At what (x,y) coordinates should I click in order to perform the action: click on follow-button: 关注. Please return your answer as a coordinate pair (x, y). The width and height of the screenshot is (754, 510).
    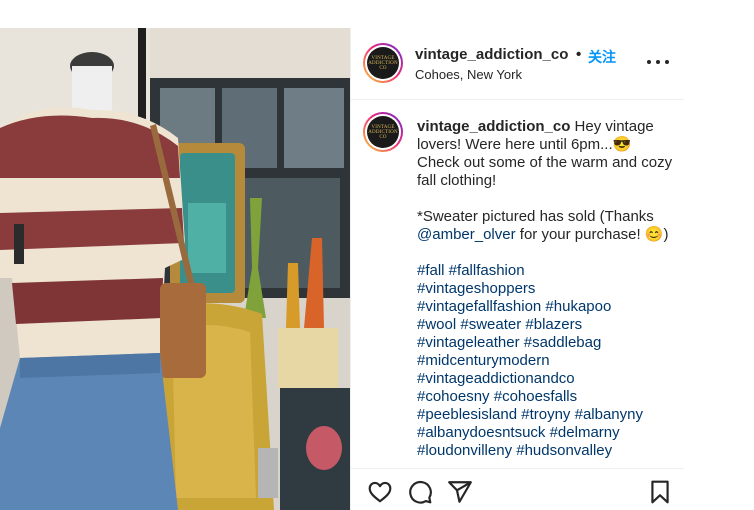
    Looking at the image, I should click on (602, 57).